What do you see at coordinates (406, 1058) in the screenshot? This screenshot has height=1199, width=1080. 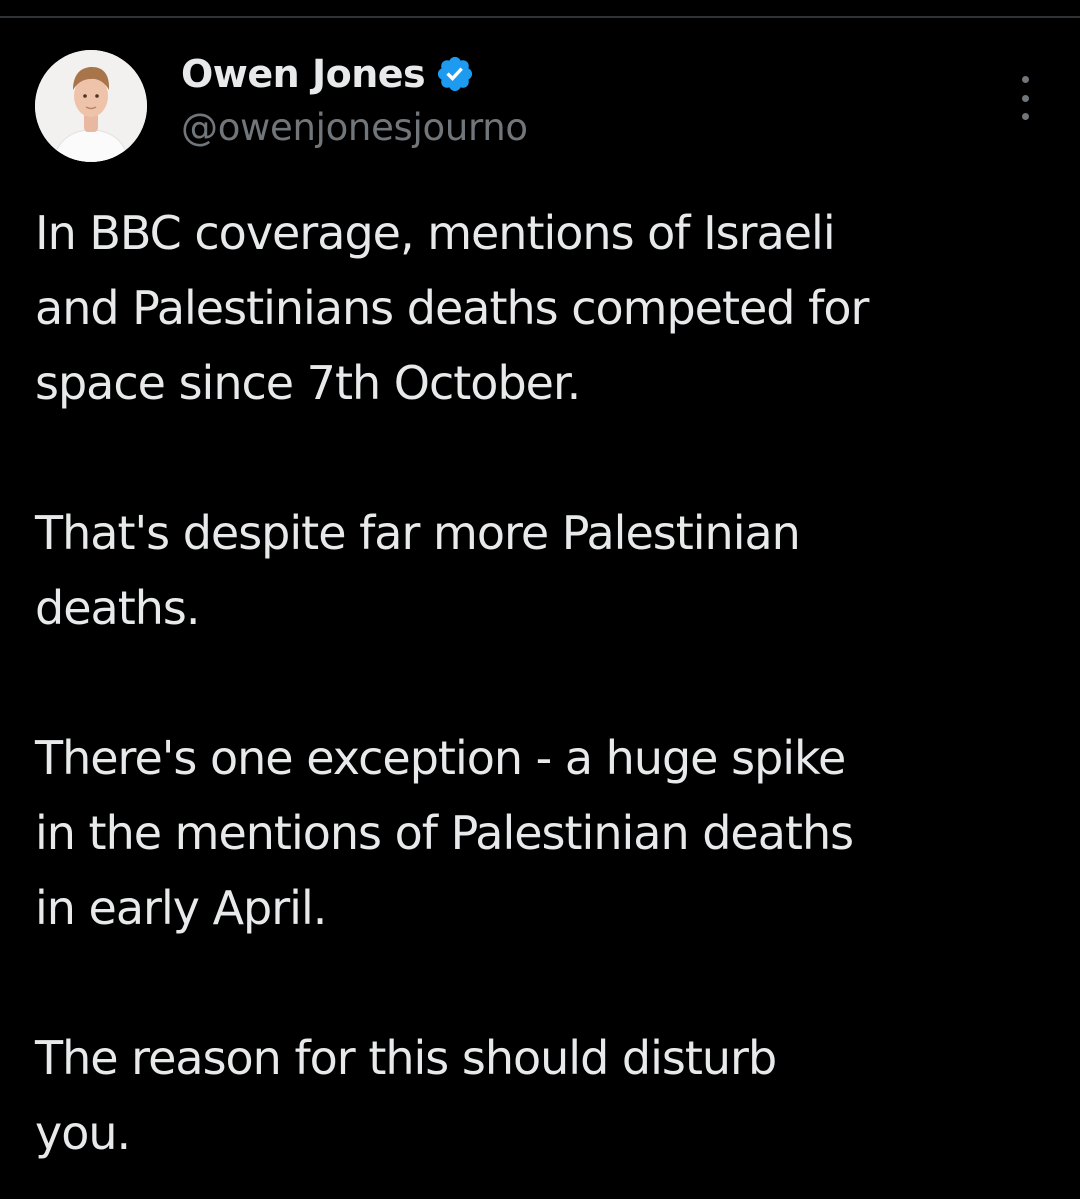 I see `tweet-line: The reason for this should disturb` at bounding box center [406, 1058].